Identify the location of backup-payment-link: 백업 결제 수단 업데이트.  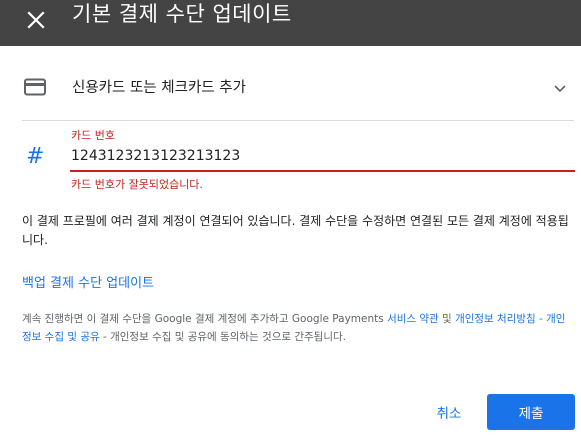
(88, 281).